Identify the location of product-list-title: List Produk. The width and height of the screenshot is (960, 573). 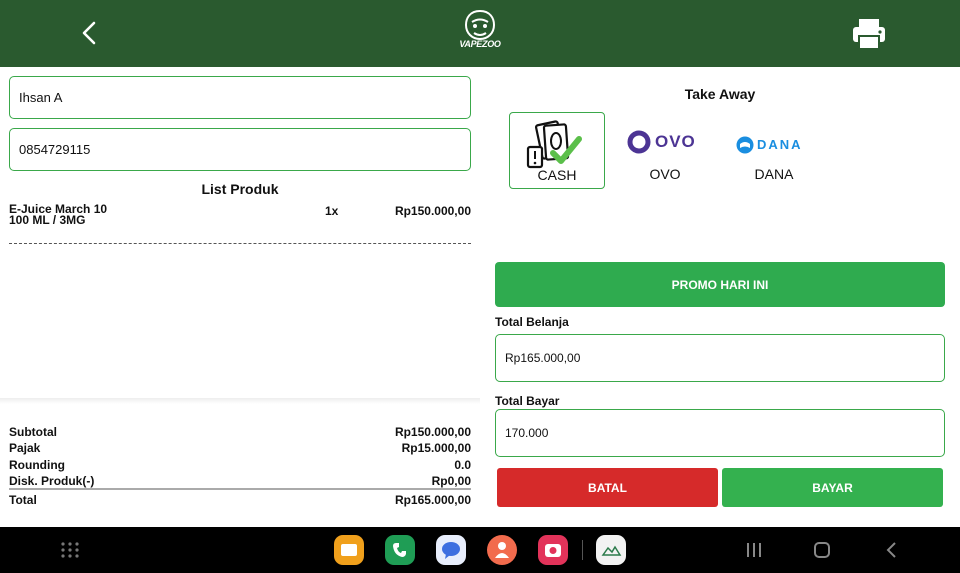
(240, 189).